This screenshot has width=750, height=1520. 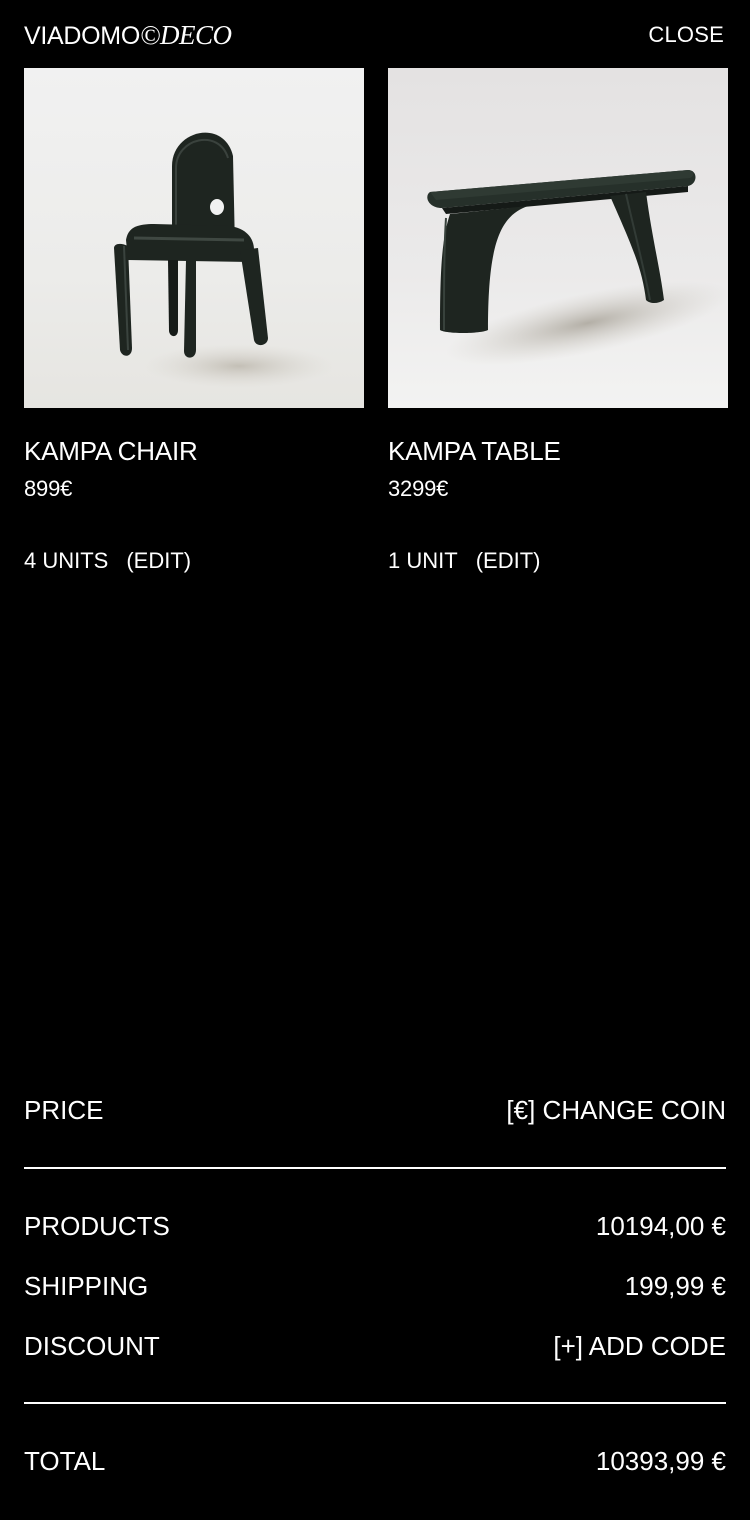 I want to click on products-value: 10194,00 €, so click(x=660, y=1225).